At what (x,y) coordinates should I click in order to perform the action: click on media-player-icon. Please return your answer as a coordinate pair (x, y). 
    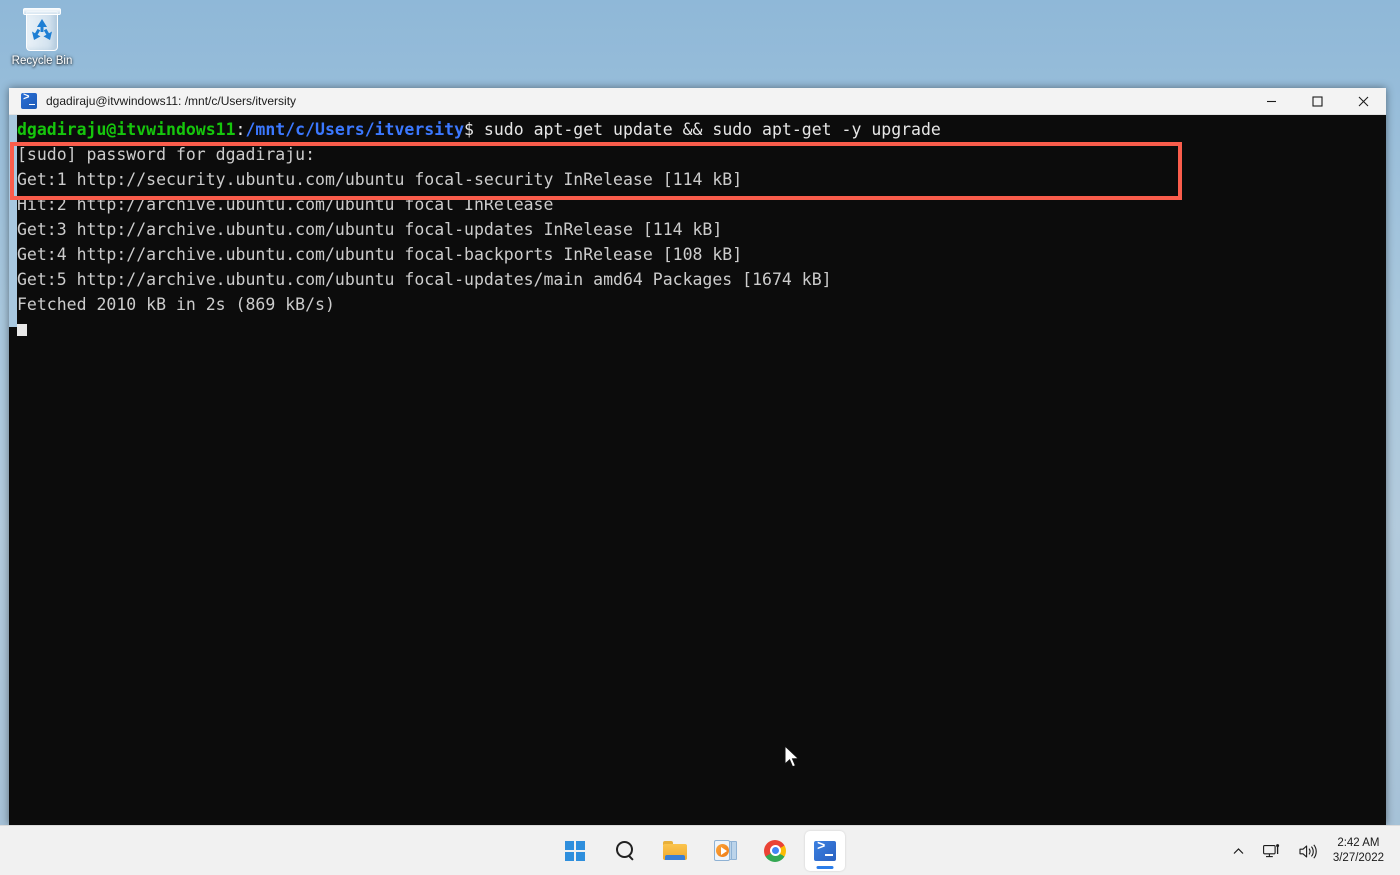
    Looking at the image, I should click on (725, 850).